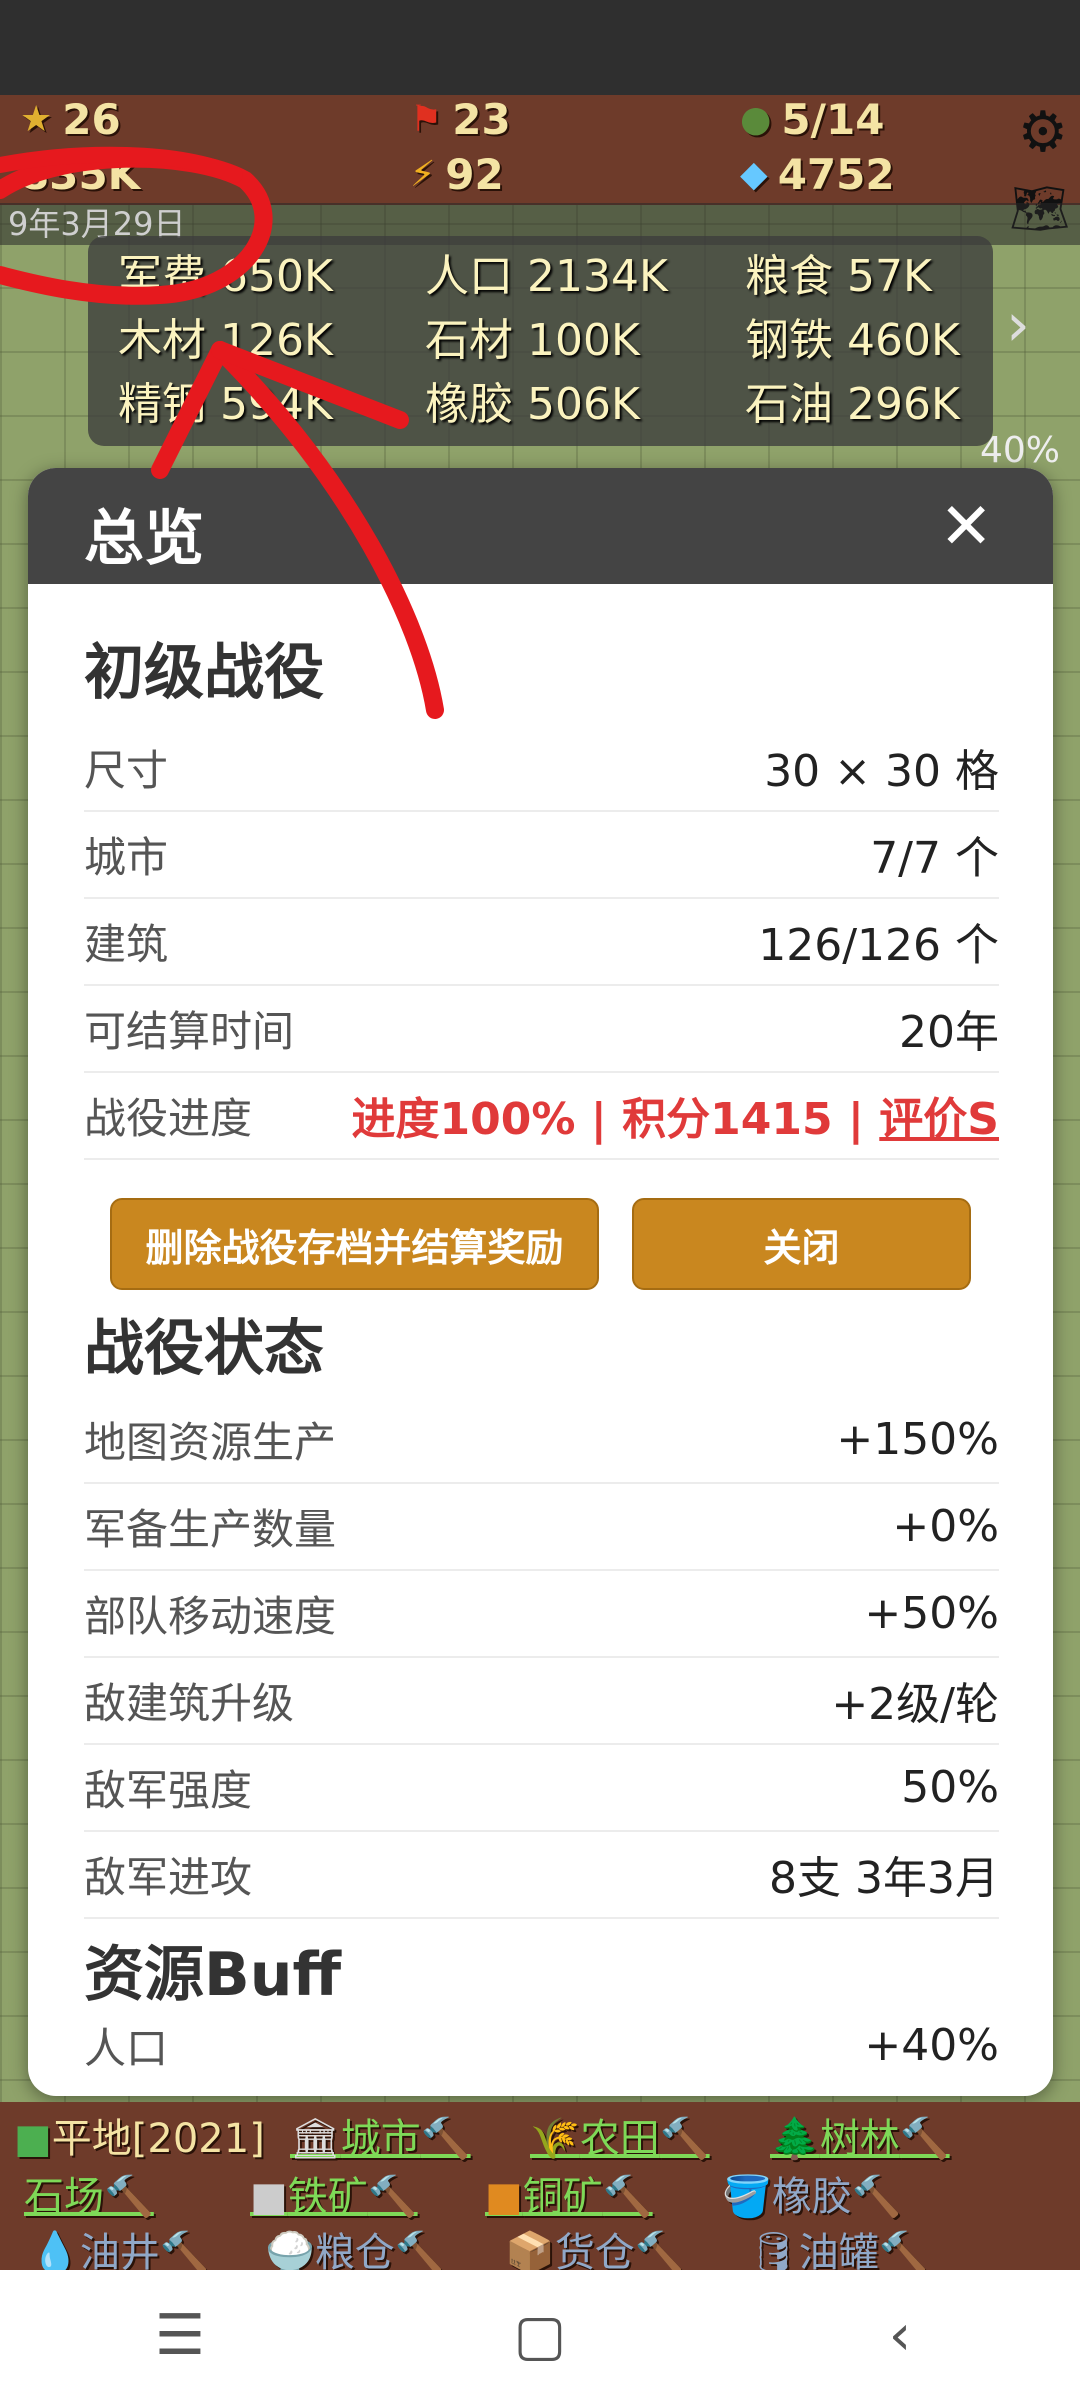 This screenshot has width=1080, height=2400. Describe the element at coordinates (213, 1975) in the screenshot. I see `buff-title: 资源Buff` at that location.